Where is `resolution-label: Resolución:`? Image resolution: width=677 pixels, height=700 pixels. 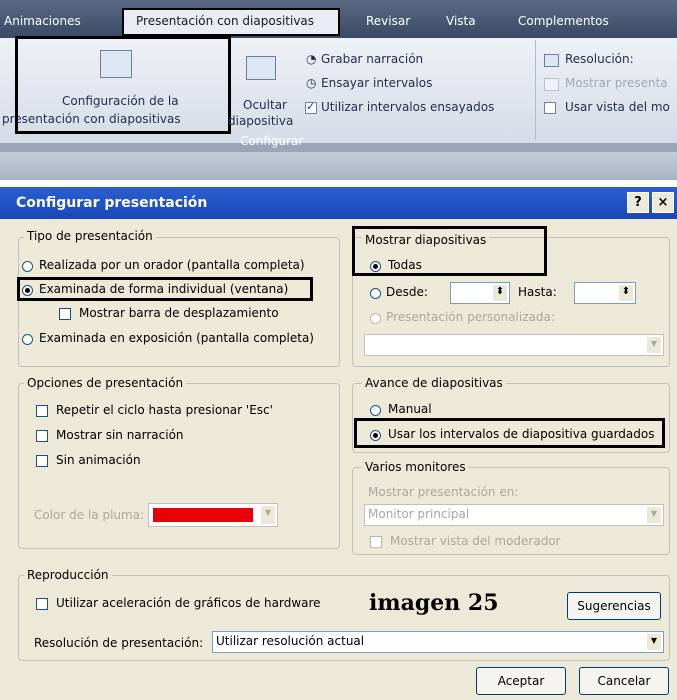
resolution-label: Resolución: is located at coordinates (599, 59).